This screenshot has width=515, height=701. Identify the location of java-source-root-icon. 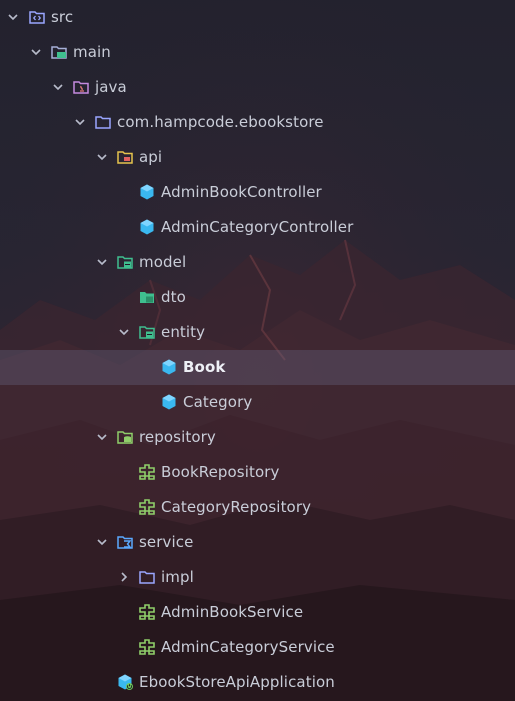
(81, 87).